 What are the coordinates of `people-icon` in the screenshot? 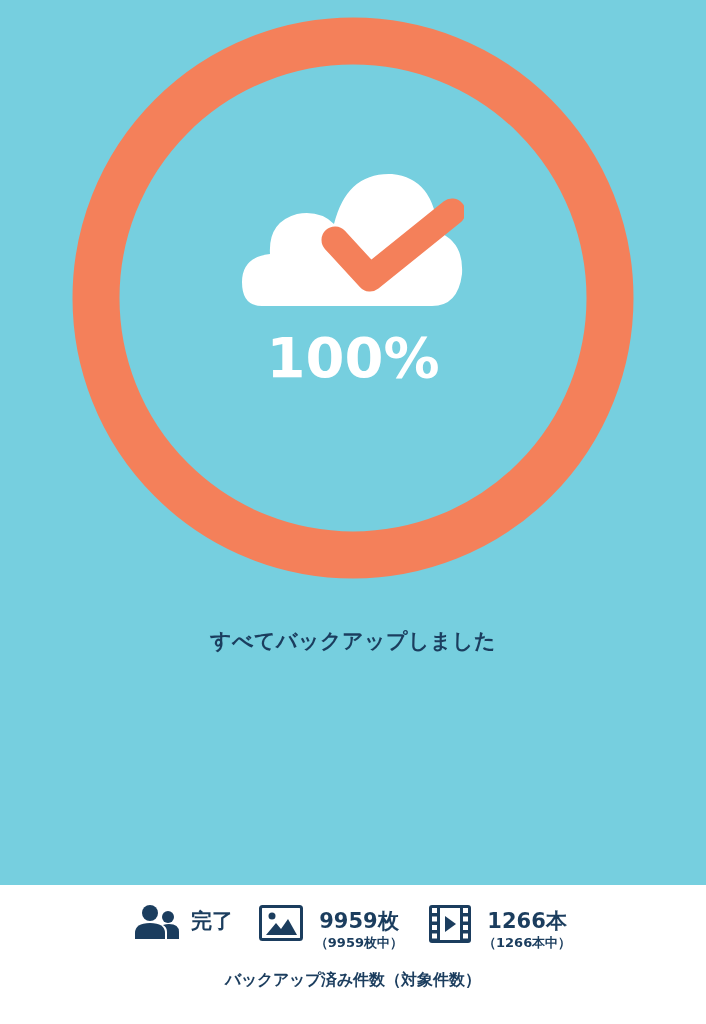 It's located at (156, 922).